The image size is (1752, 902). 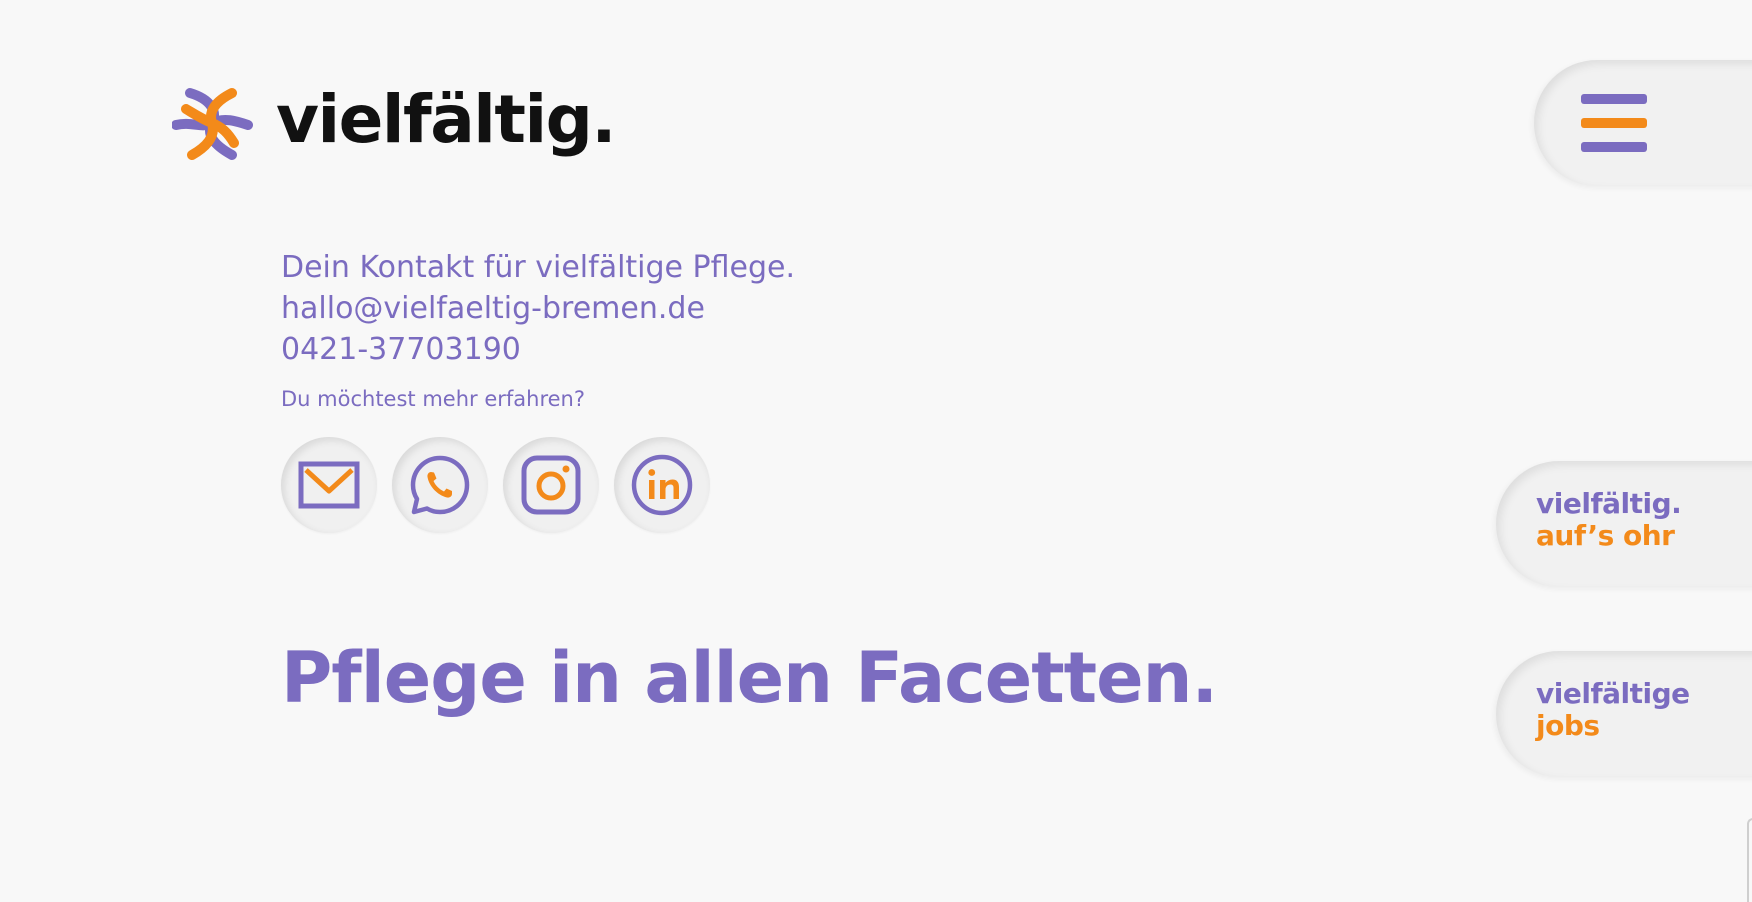 I want to click on email-link: hallo@vielfaeltig-bremen.de, so click(x=538, y=308).